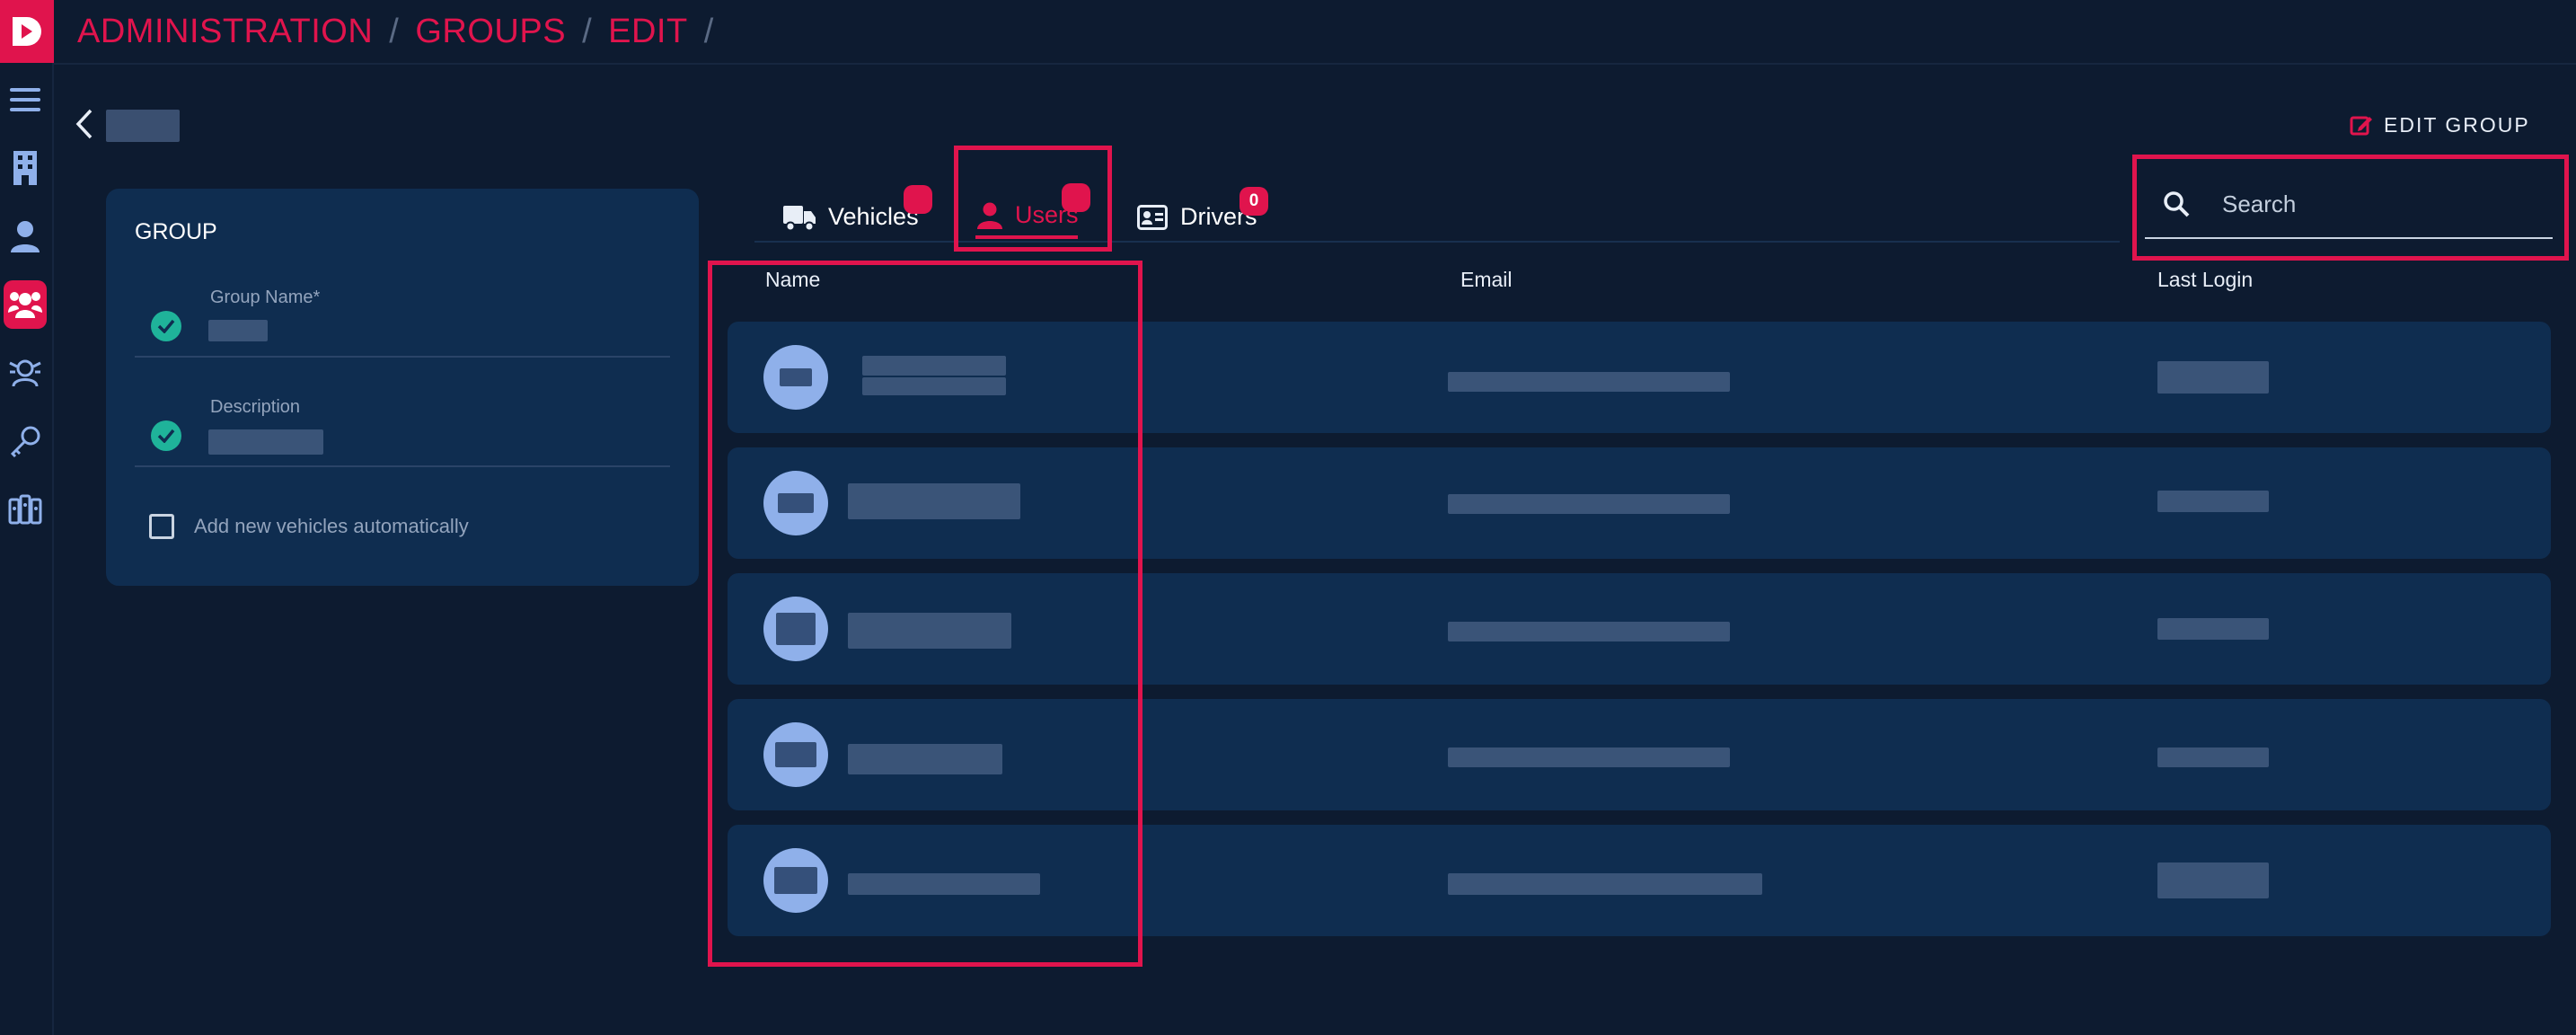 This screenshot has height=1035, width=2576. What do you see at coordinates (1152, 217) in the screenshot?
I see `id-card-icon` at bounding box center [1152, 217].